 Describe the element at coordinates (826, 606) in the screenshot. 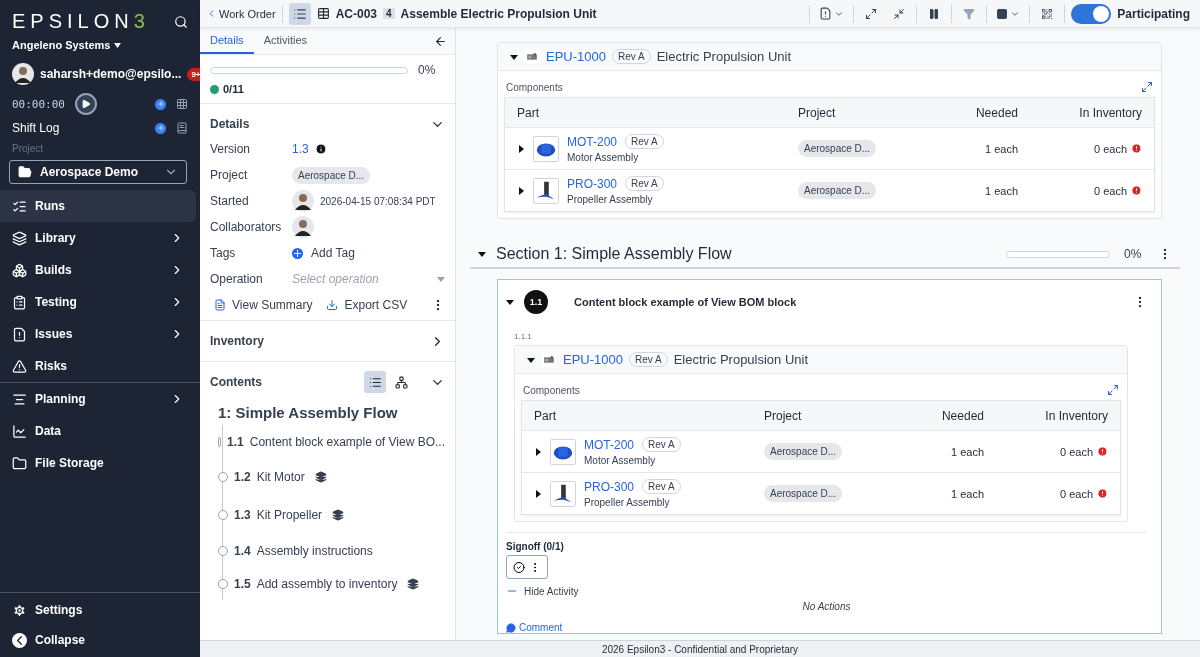

I see `no-actions-text: No Actions` at that location.